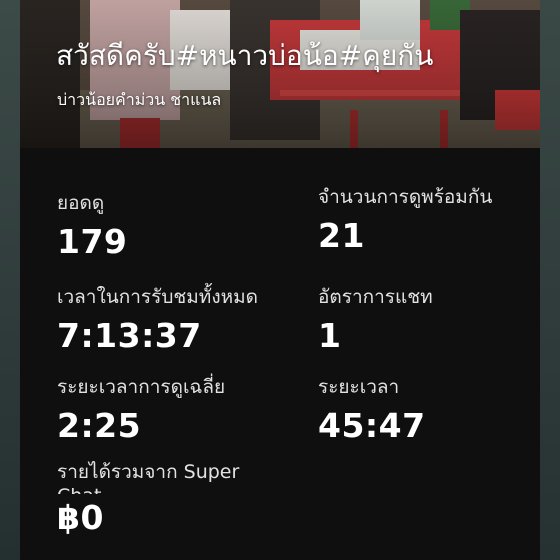  I want to click on stat-label: ยอดดู, so click(81, 203).